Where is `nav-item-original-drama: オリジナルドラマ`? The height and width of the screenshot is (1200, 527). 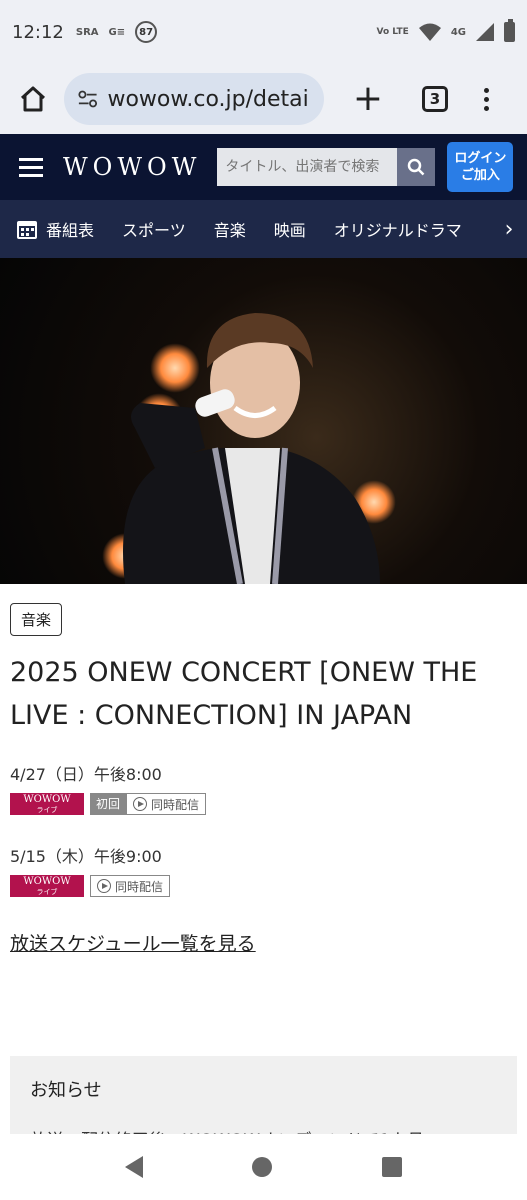 nav-item-original-drama: オリジナルドラマ is located at coordinates (398, 229).